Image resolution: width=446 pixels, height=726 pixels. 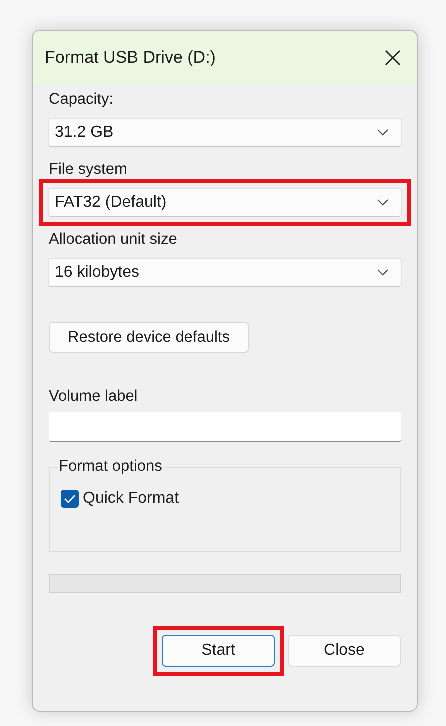 What do you see at coordinates (88, 170) in the screenshot?
I see `field-label: File system` at bounding box center [88, 170].